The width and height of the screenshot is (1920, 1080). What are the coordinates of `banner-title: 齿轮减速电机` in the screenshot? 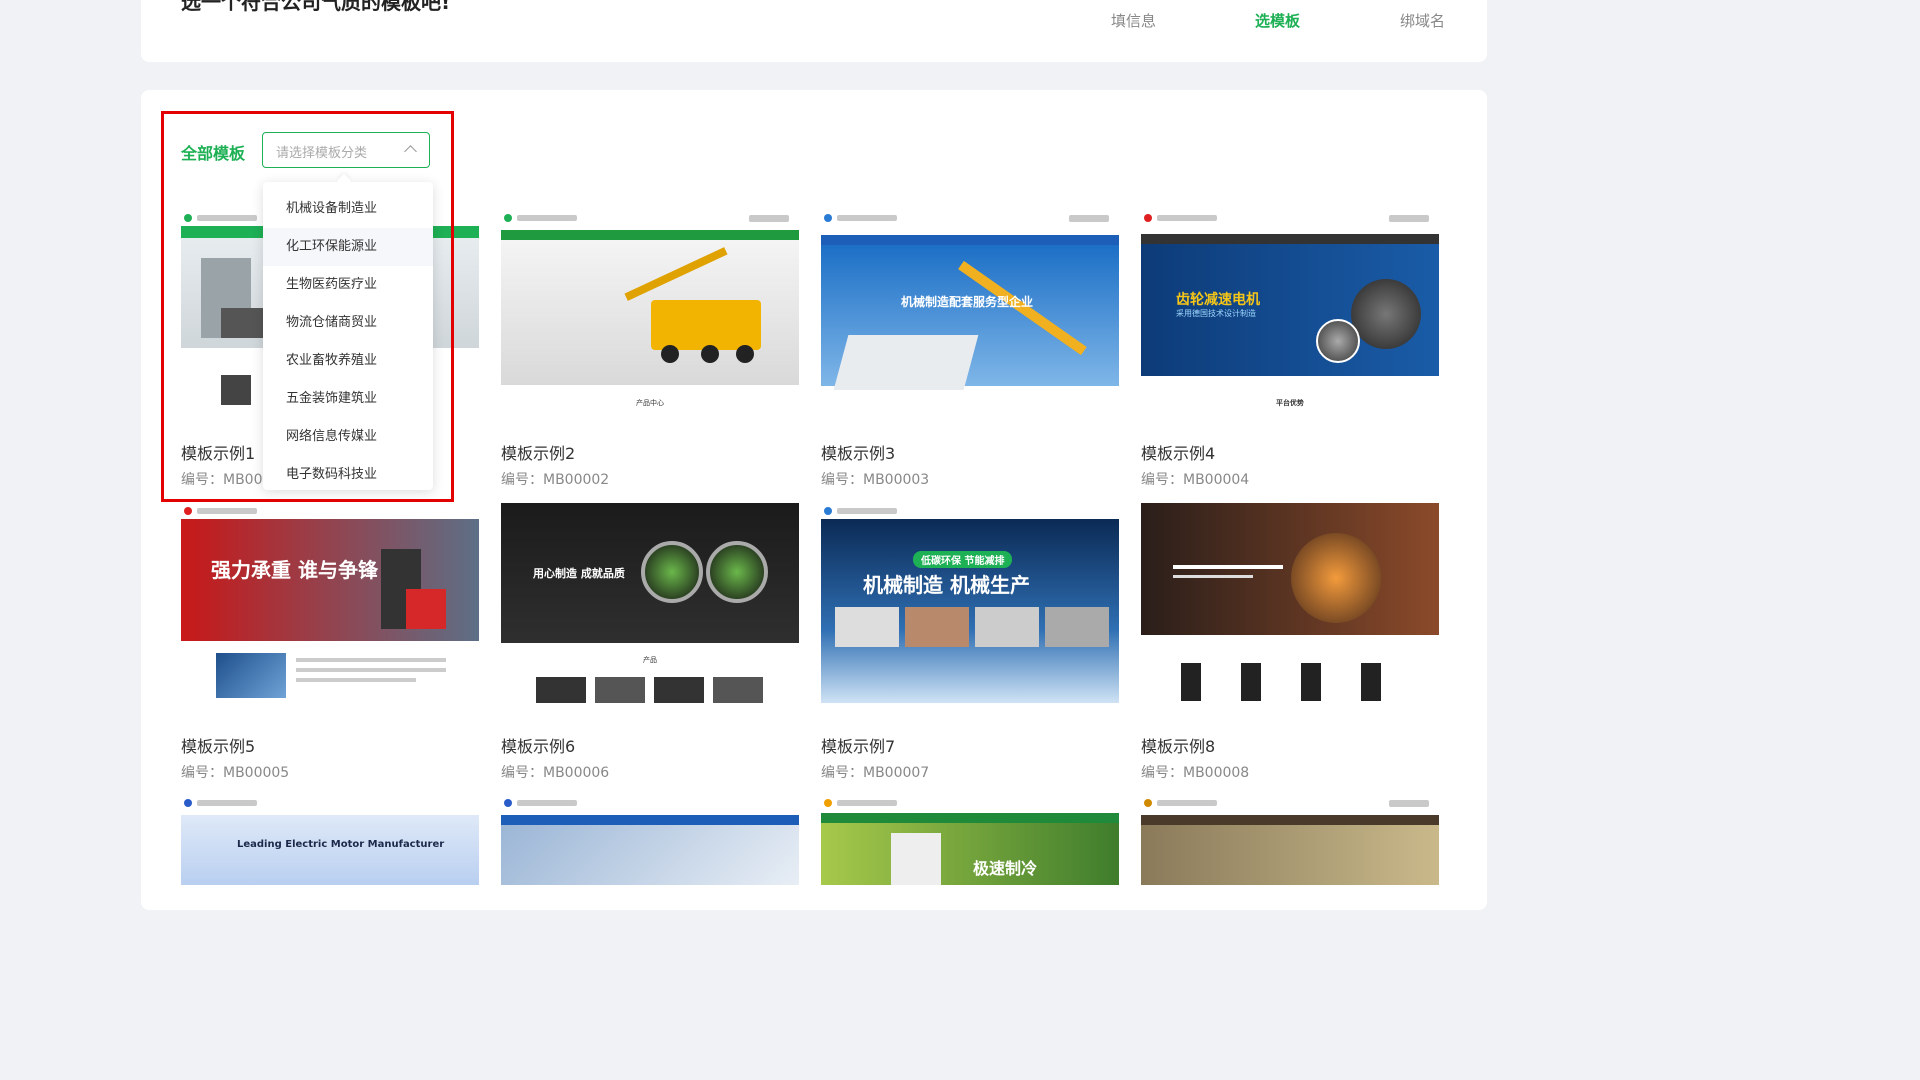 It's located at (1218, 300).